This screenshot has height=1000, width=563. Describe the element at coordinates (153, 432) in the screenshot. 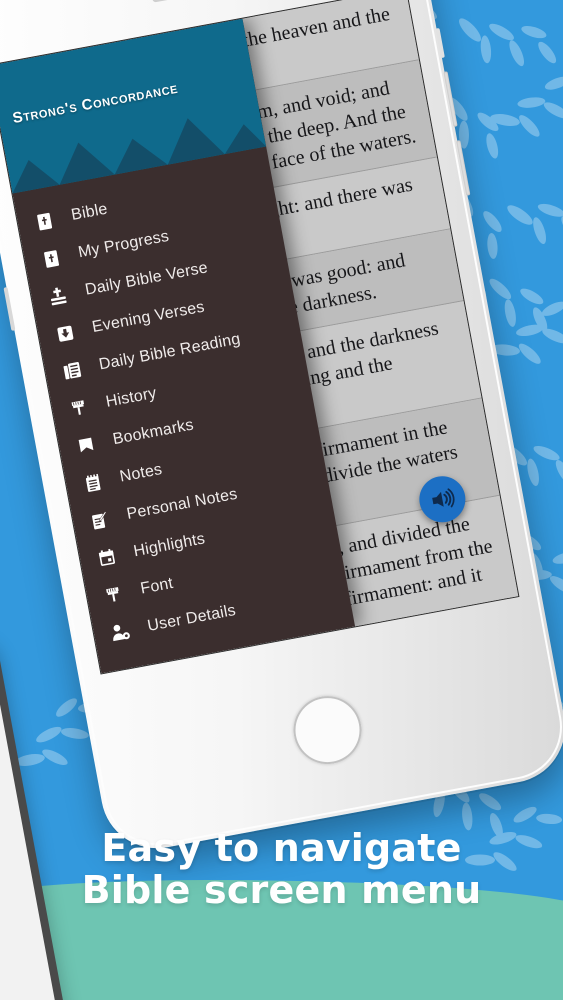

I see `menu-item-label: Bookmarks` at that location.